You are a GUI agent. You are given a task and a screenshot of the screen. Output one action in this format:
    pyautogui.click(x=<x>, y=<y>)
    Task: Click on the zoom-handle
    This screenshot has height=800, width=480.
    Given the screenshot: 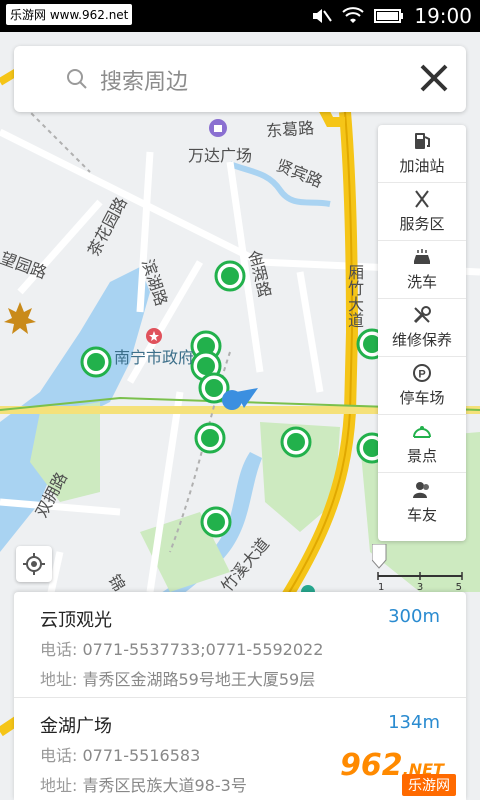 What is the action you would take?
    pyautogui.click(x=379, y=556)
    